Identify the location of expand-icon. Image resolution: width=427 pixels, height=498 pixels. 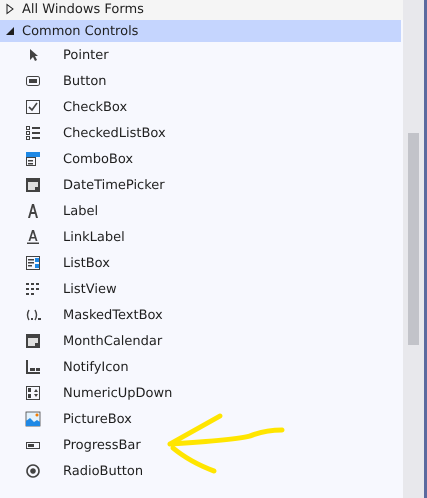
(10, 9).